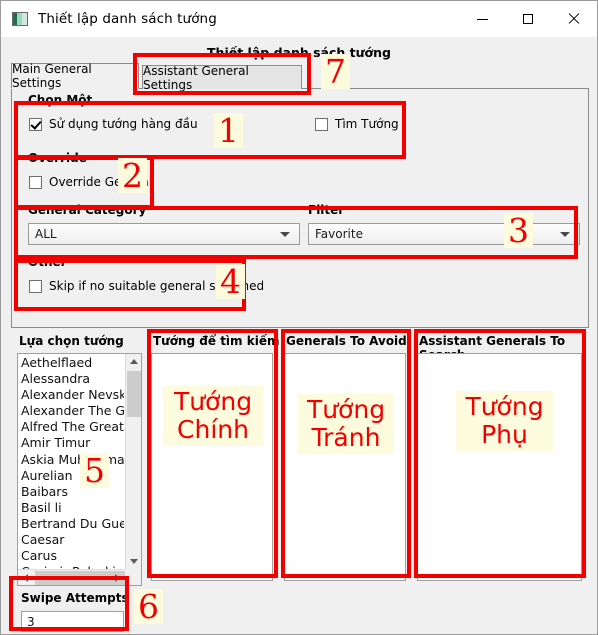 The image size is (598, 635). Describe the element at coordinates (148, 606) in the screenshot. I see `annotation-number-6: 6` at that location.